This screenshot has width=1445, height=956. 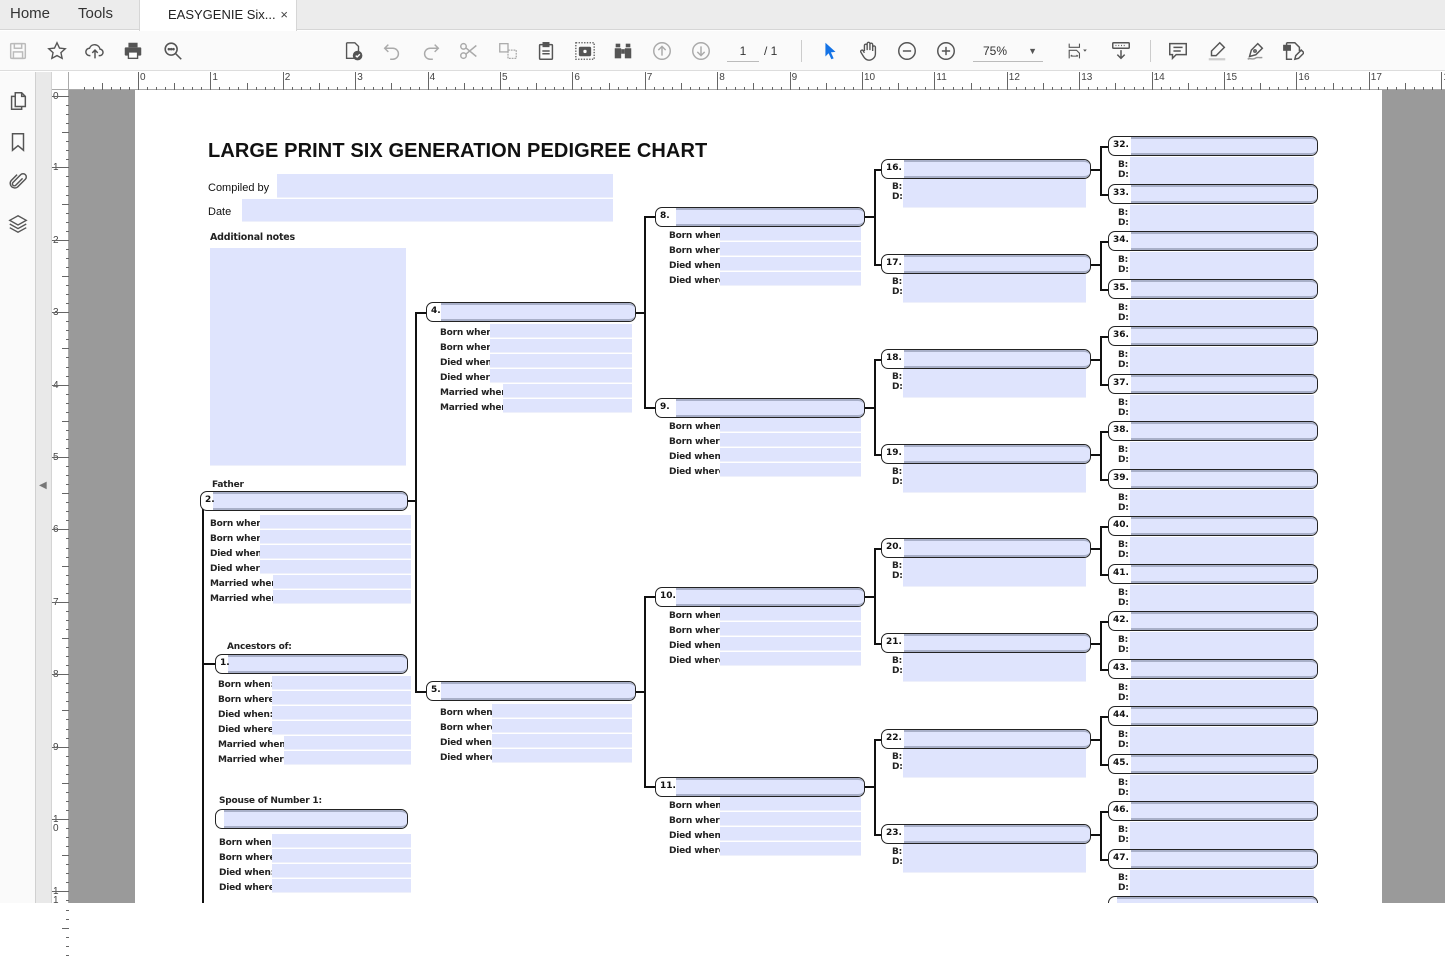 What do you see at coordinates (1222, 741) in the screenshot?
I see `person-44-bd-field` at bounding box center [1222, 741].